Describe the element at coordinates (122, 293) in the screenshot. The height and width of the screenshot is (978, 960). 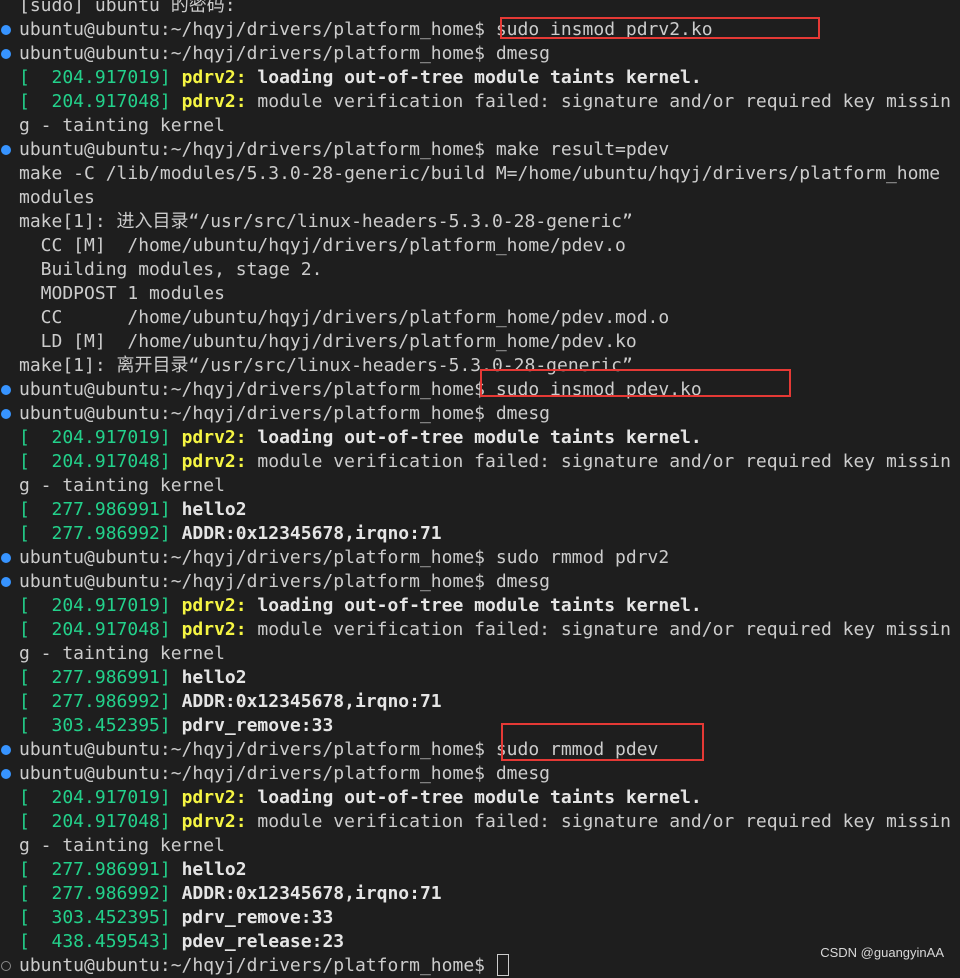
I see `line-segment: MODPOST 1 modules` at that location.